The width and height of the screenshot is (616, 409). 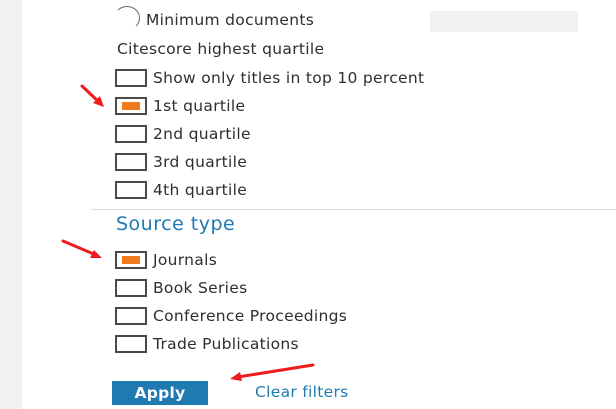 What do you see at coordinates (131, 260) in the screenshot?
I see `journals-checkbox` at bounding box center [131, 260].